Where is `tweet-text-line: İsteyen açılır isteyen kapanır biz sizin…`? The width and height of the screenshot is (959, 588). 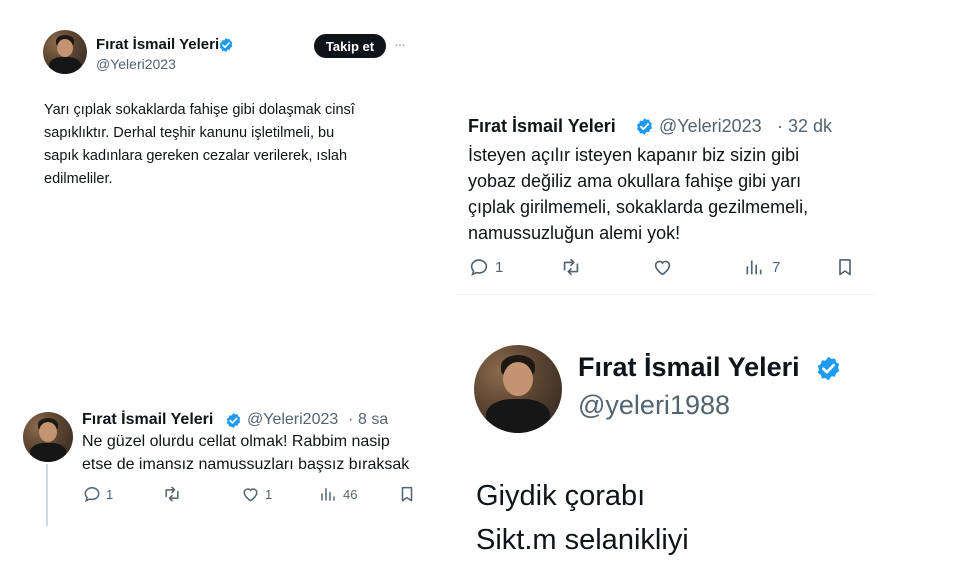
tweet-text-line: İsteyen açılır isteyen kapanır biz sizin… is located at coordinates (634, 155).